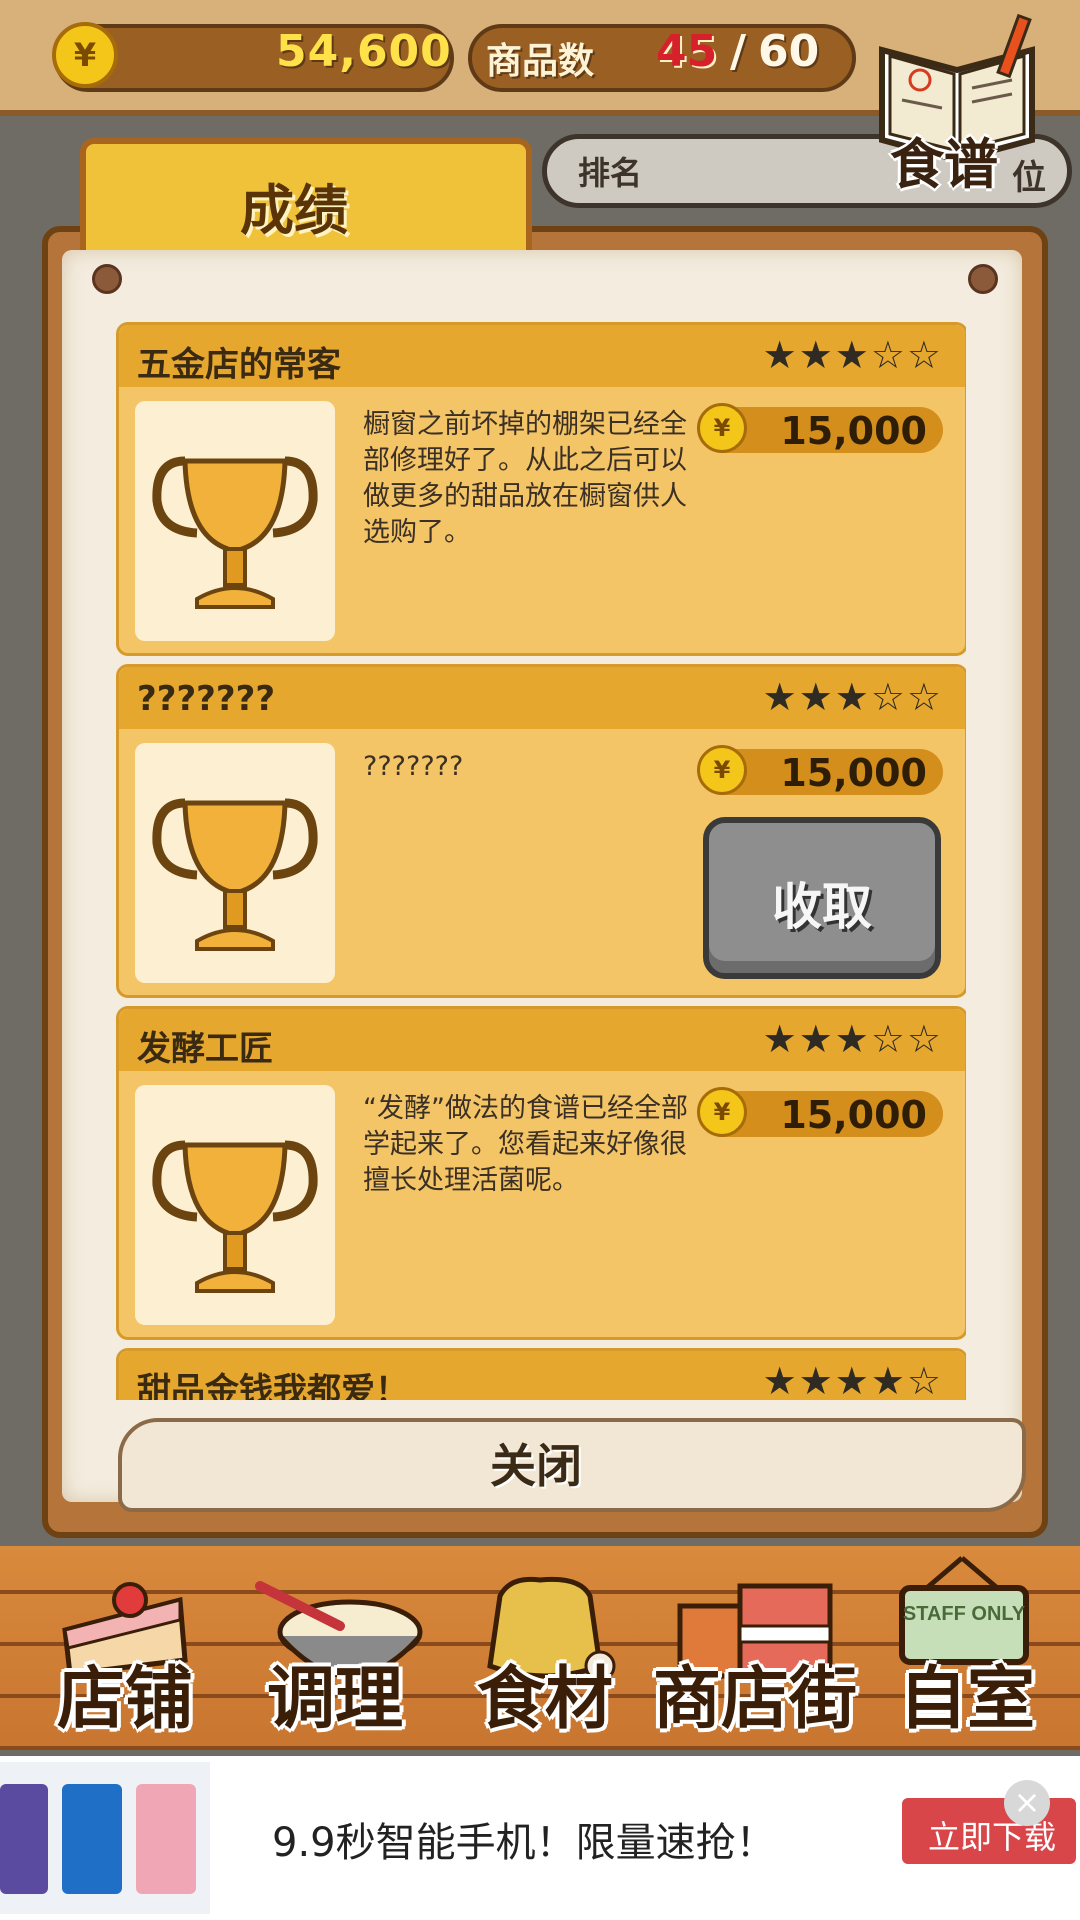  Describe the element at coordinates (124, 1699) in the screenshot. I see `nav-shop-label: 店铺` at that location.